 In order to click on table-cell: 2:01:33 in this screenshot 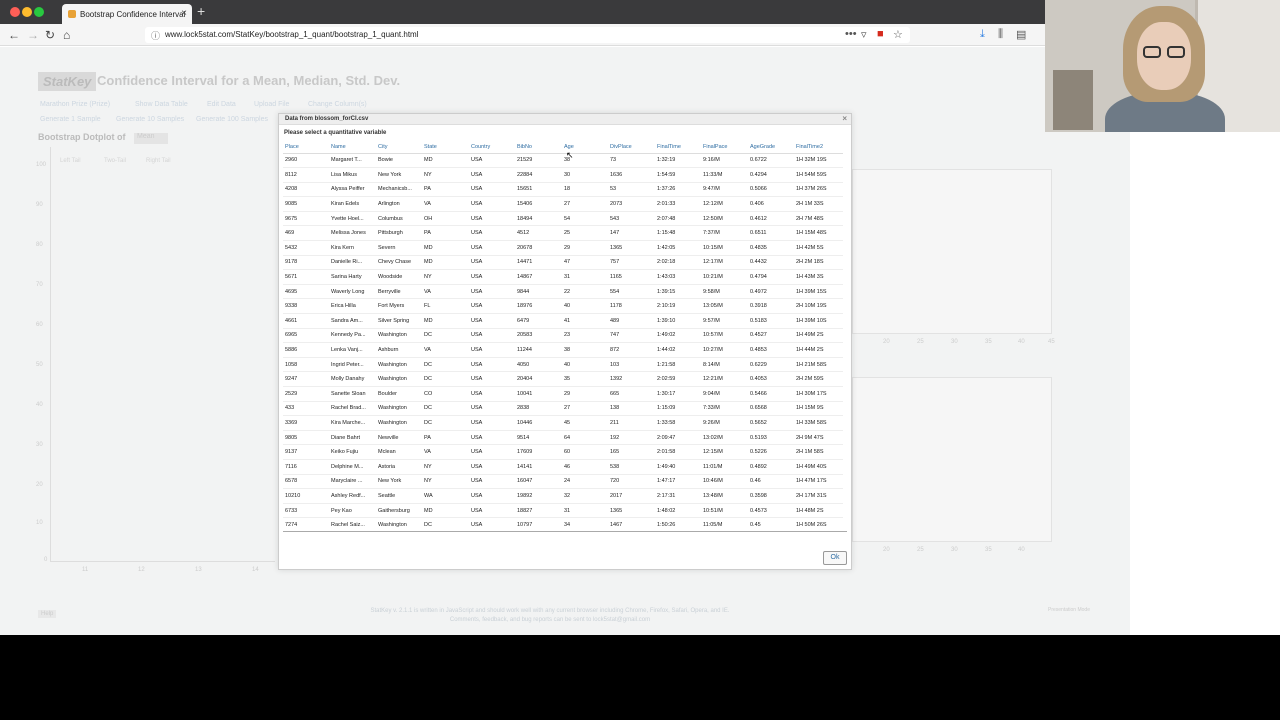, I will do `click(678, 204)`.